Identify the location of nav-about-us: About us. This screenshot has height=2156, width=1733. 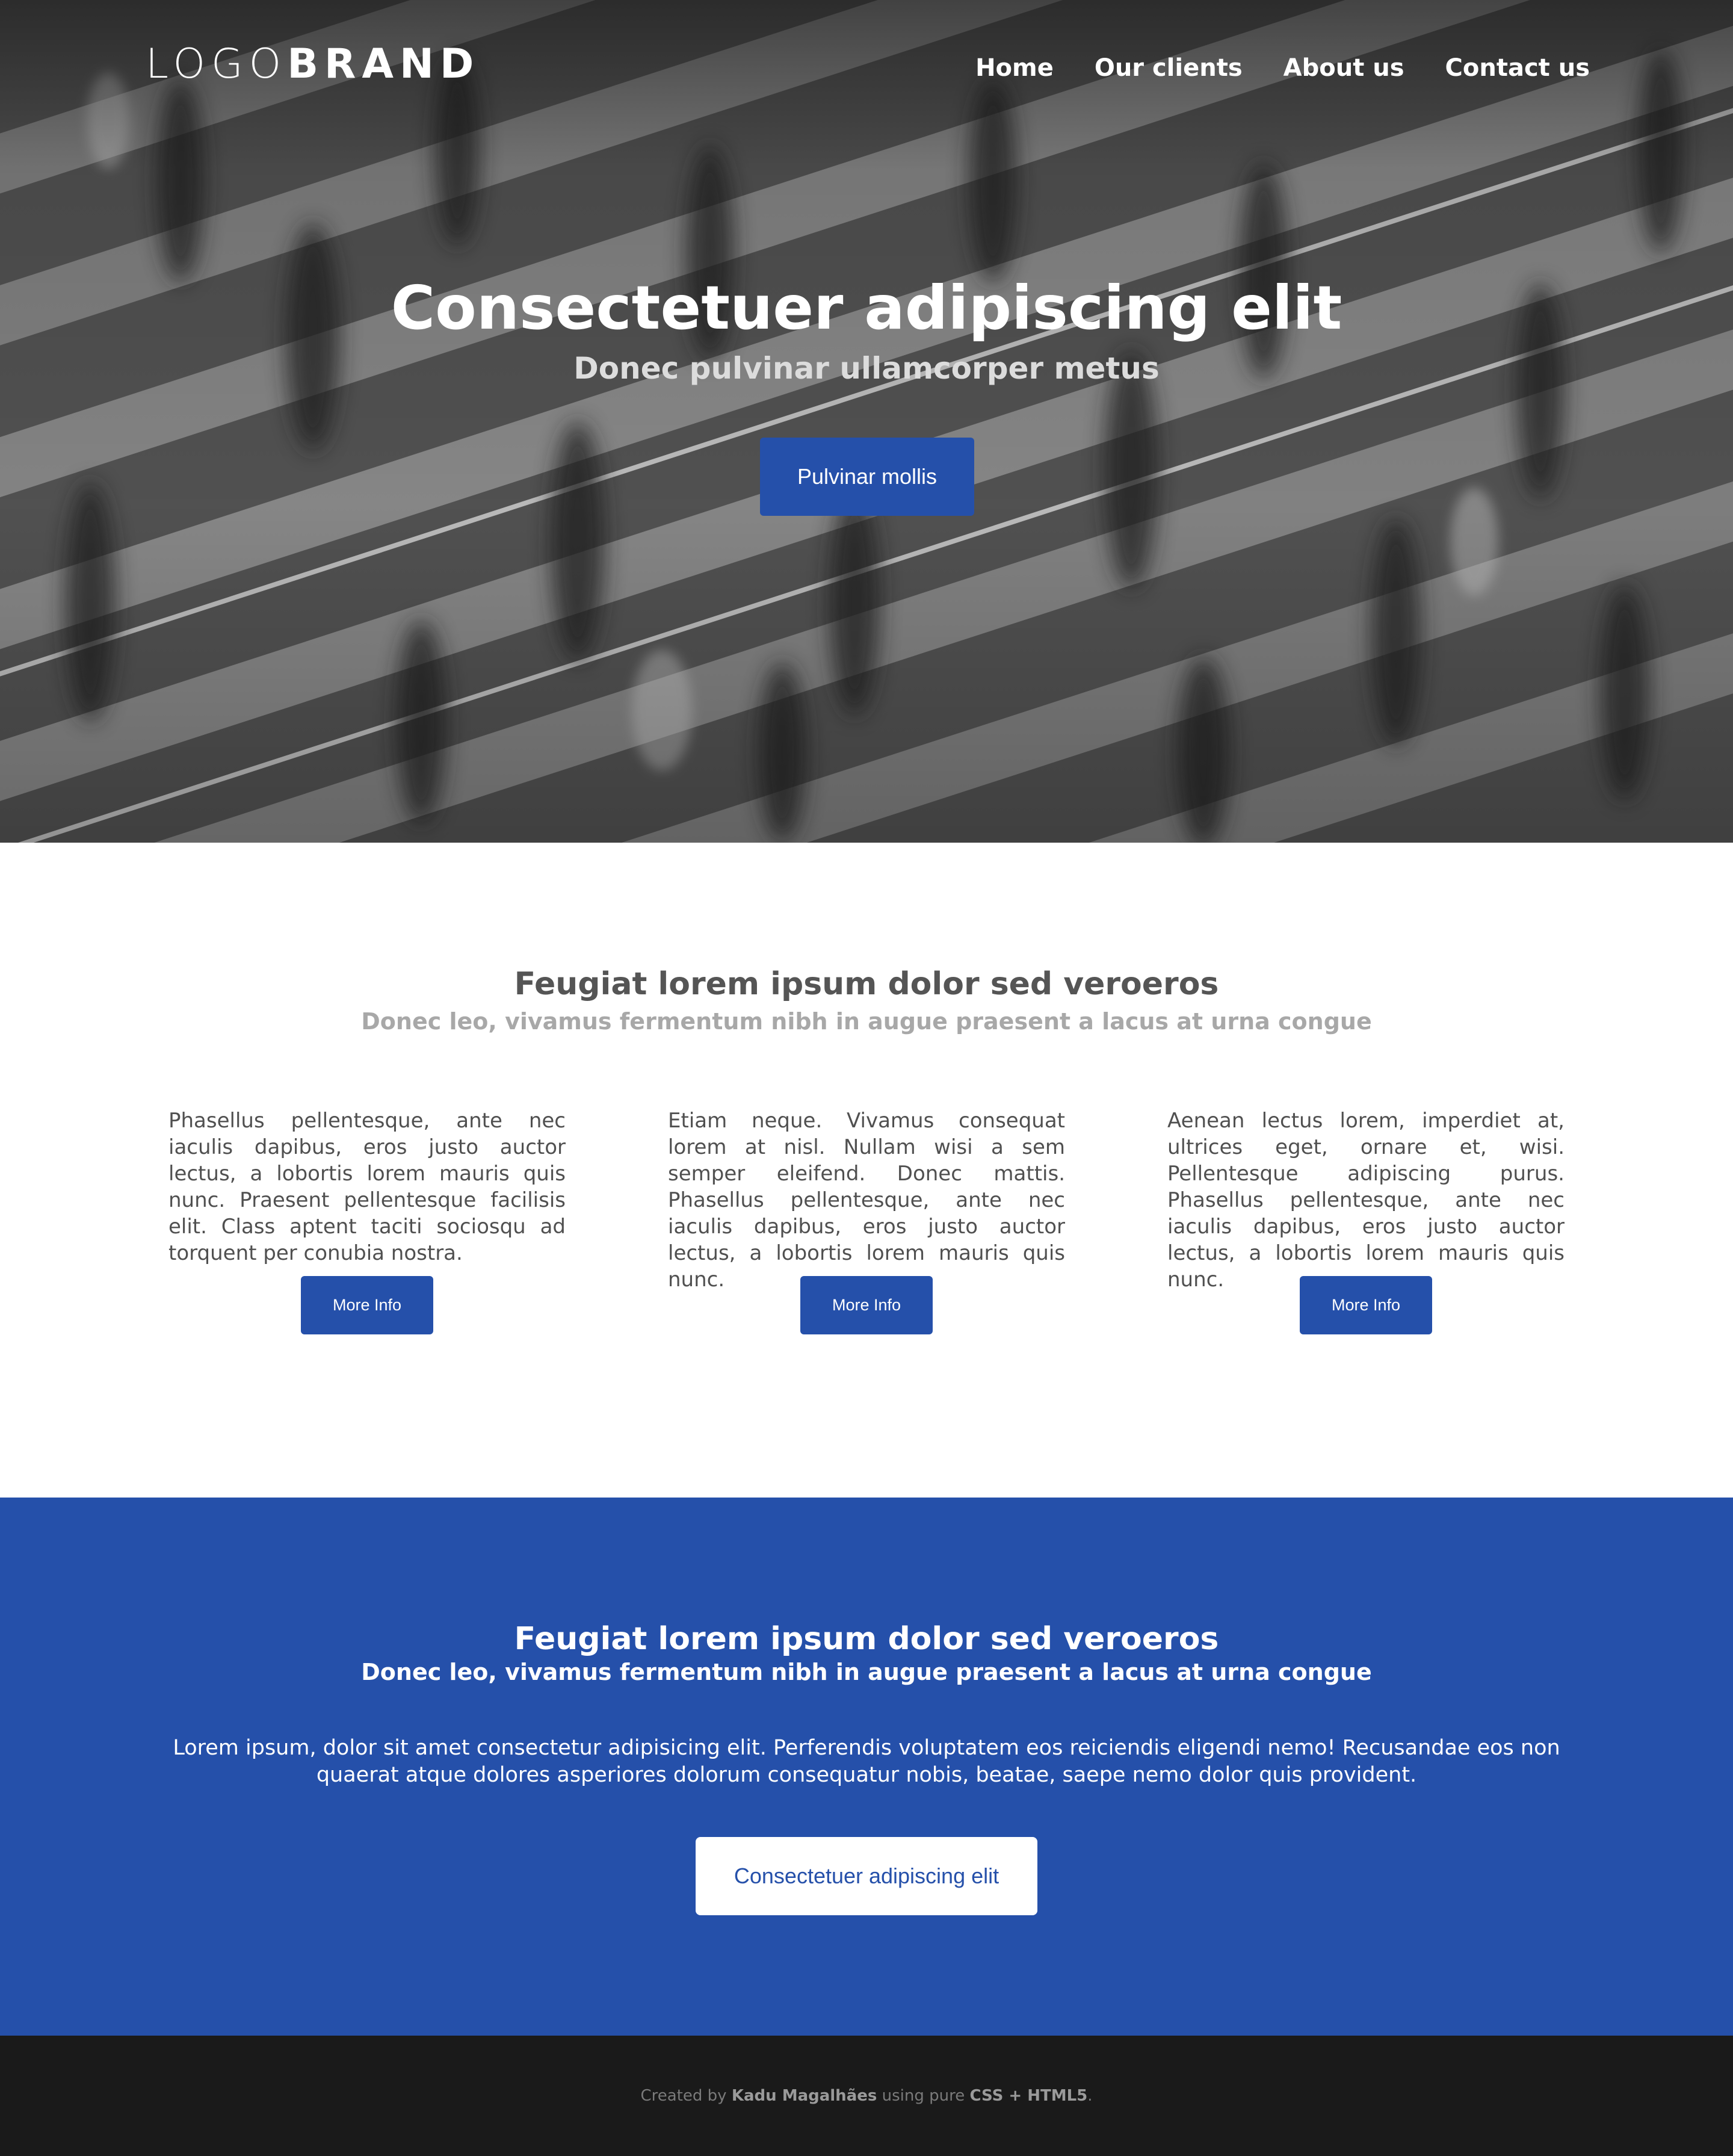
(1344, 68).